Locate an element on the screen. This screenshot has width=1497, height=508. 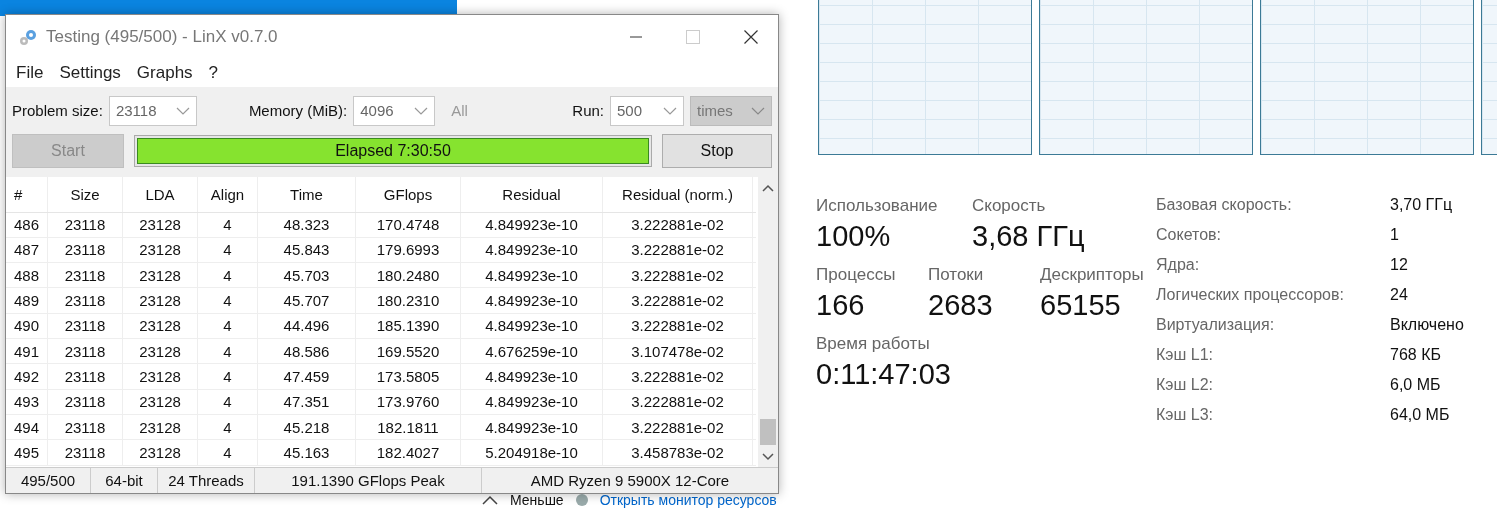
table-cell: 45.703 is located at coordinates (307, 275).